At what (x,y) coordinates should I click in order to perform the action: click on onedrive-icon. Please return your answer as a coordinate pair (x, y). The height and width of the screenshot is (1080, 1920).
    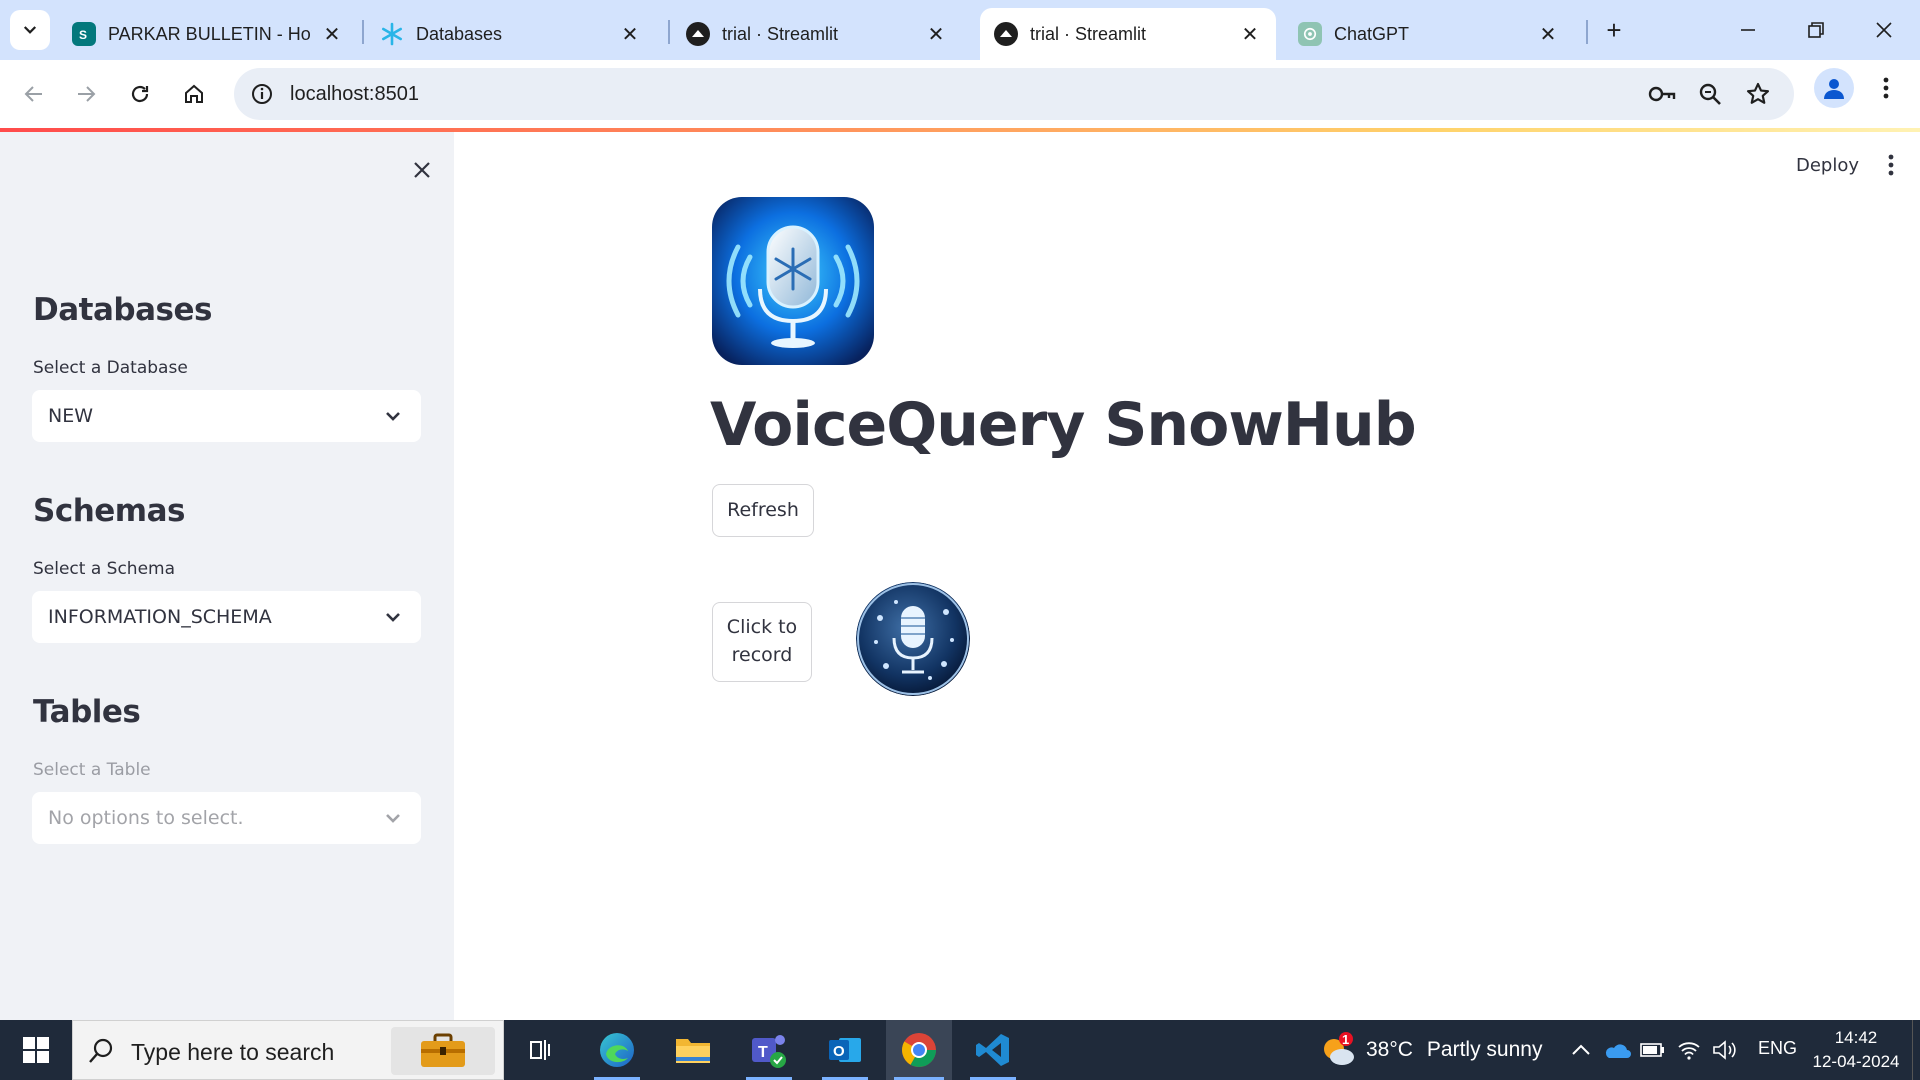
    Looking at the image, I should click on (1617, 1050).